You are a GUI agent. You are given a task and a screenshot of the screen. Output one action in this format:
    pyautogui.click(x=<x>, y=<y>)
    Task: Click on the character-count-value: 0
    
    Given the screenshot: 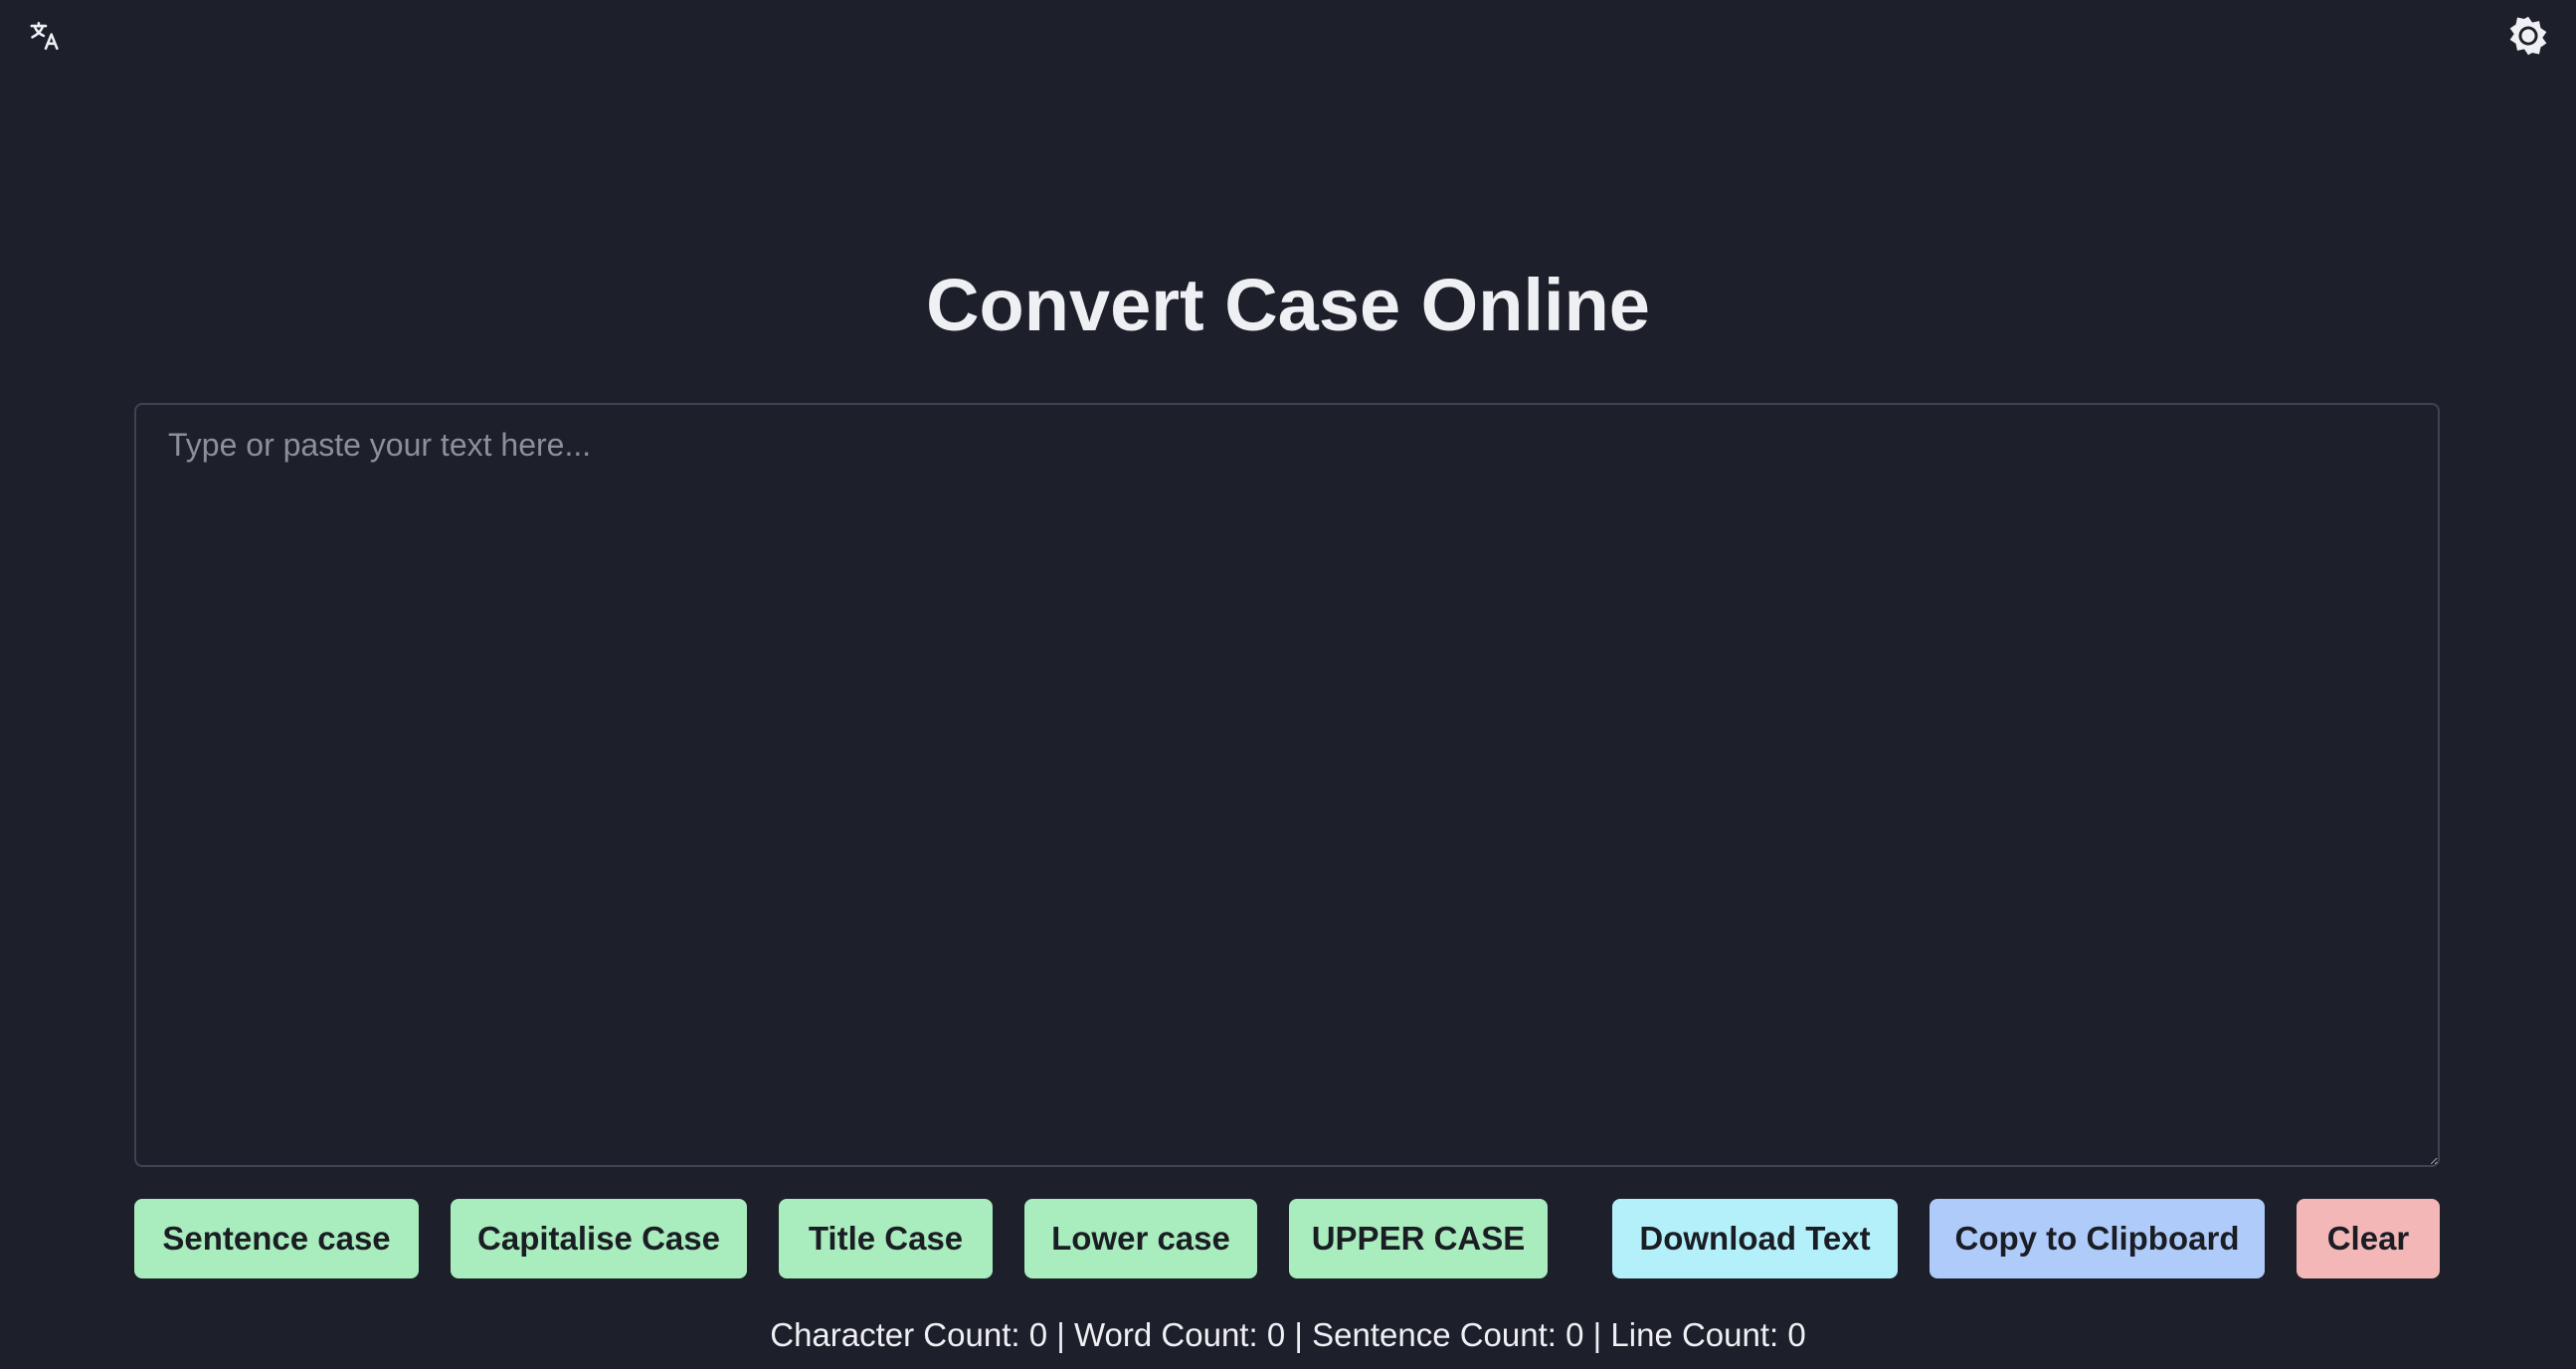 What is the action you would take?
    pyautogui.click(x=1038, y=1334)
    